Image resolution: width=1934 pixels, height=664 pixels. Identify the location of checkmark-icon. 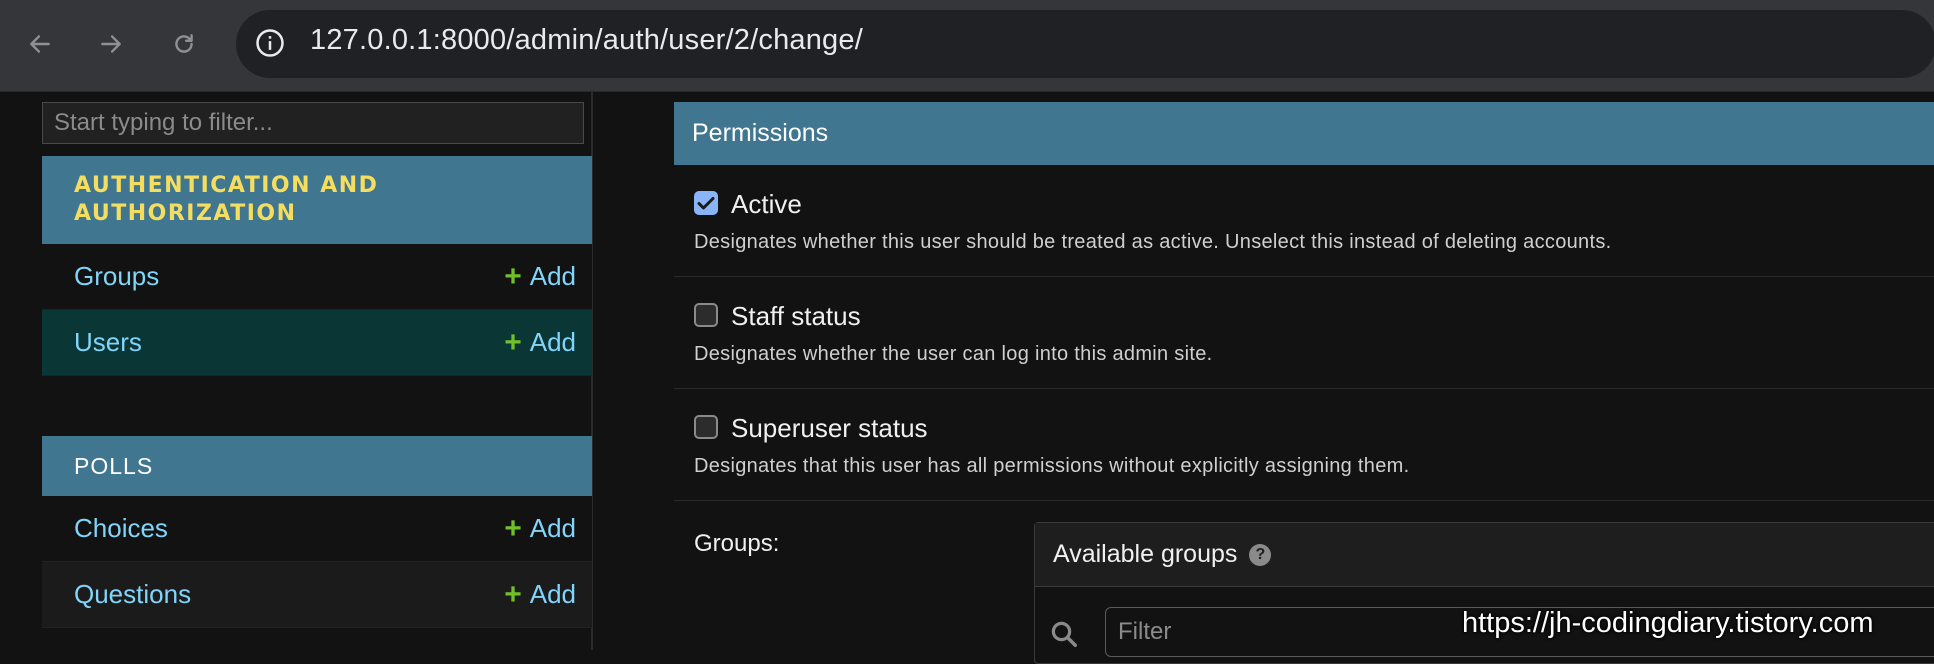
(706, 203).